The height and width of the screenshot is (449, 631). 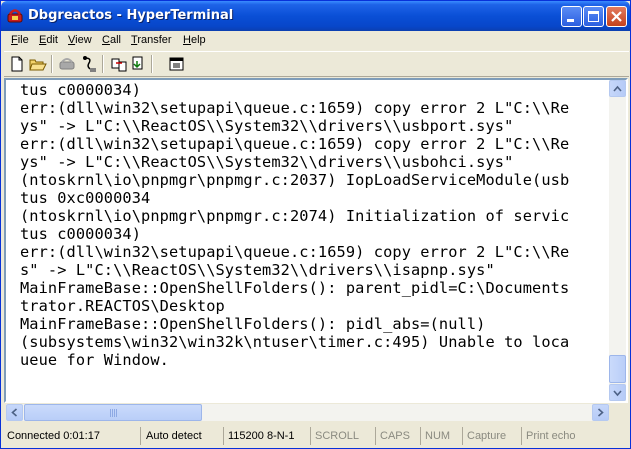 I want to click on vertical-scroll-thumb, so click(x=617, y=369).